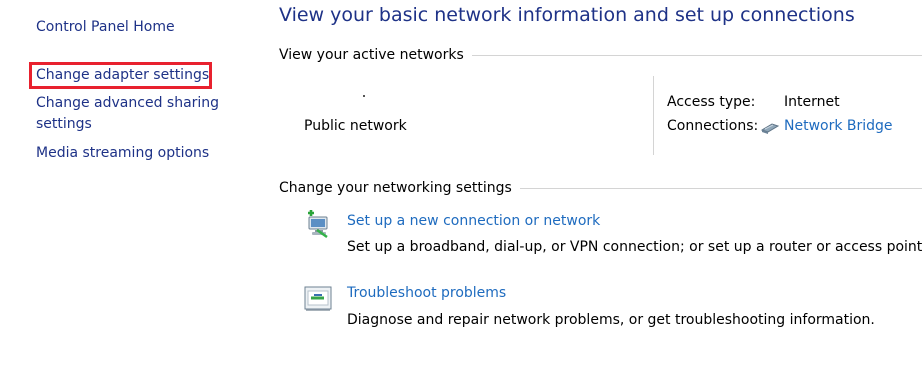 This screenshot has height=384, width=922. Describe the element at coordinates (122, 153) in the screenshot. I see `sidebar-item-media-streaming: Media streaming options` at that location.